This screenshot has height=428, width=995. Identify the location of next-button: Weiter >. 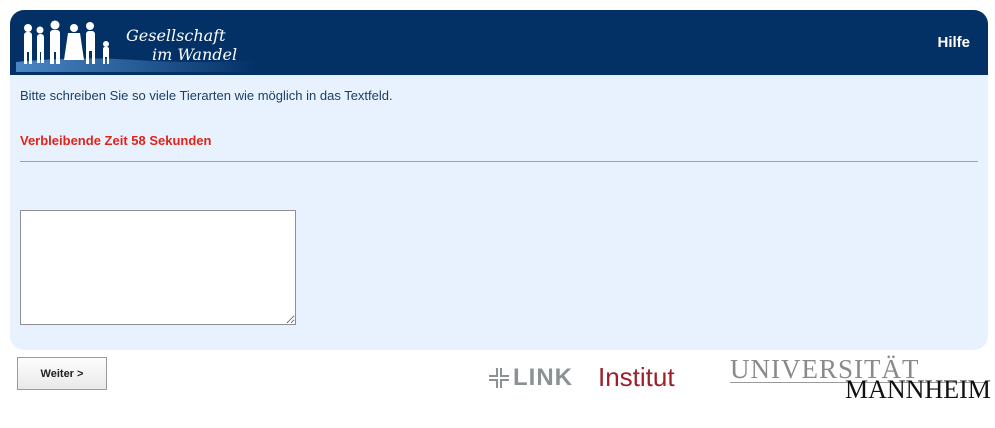
(62, 373).